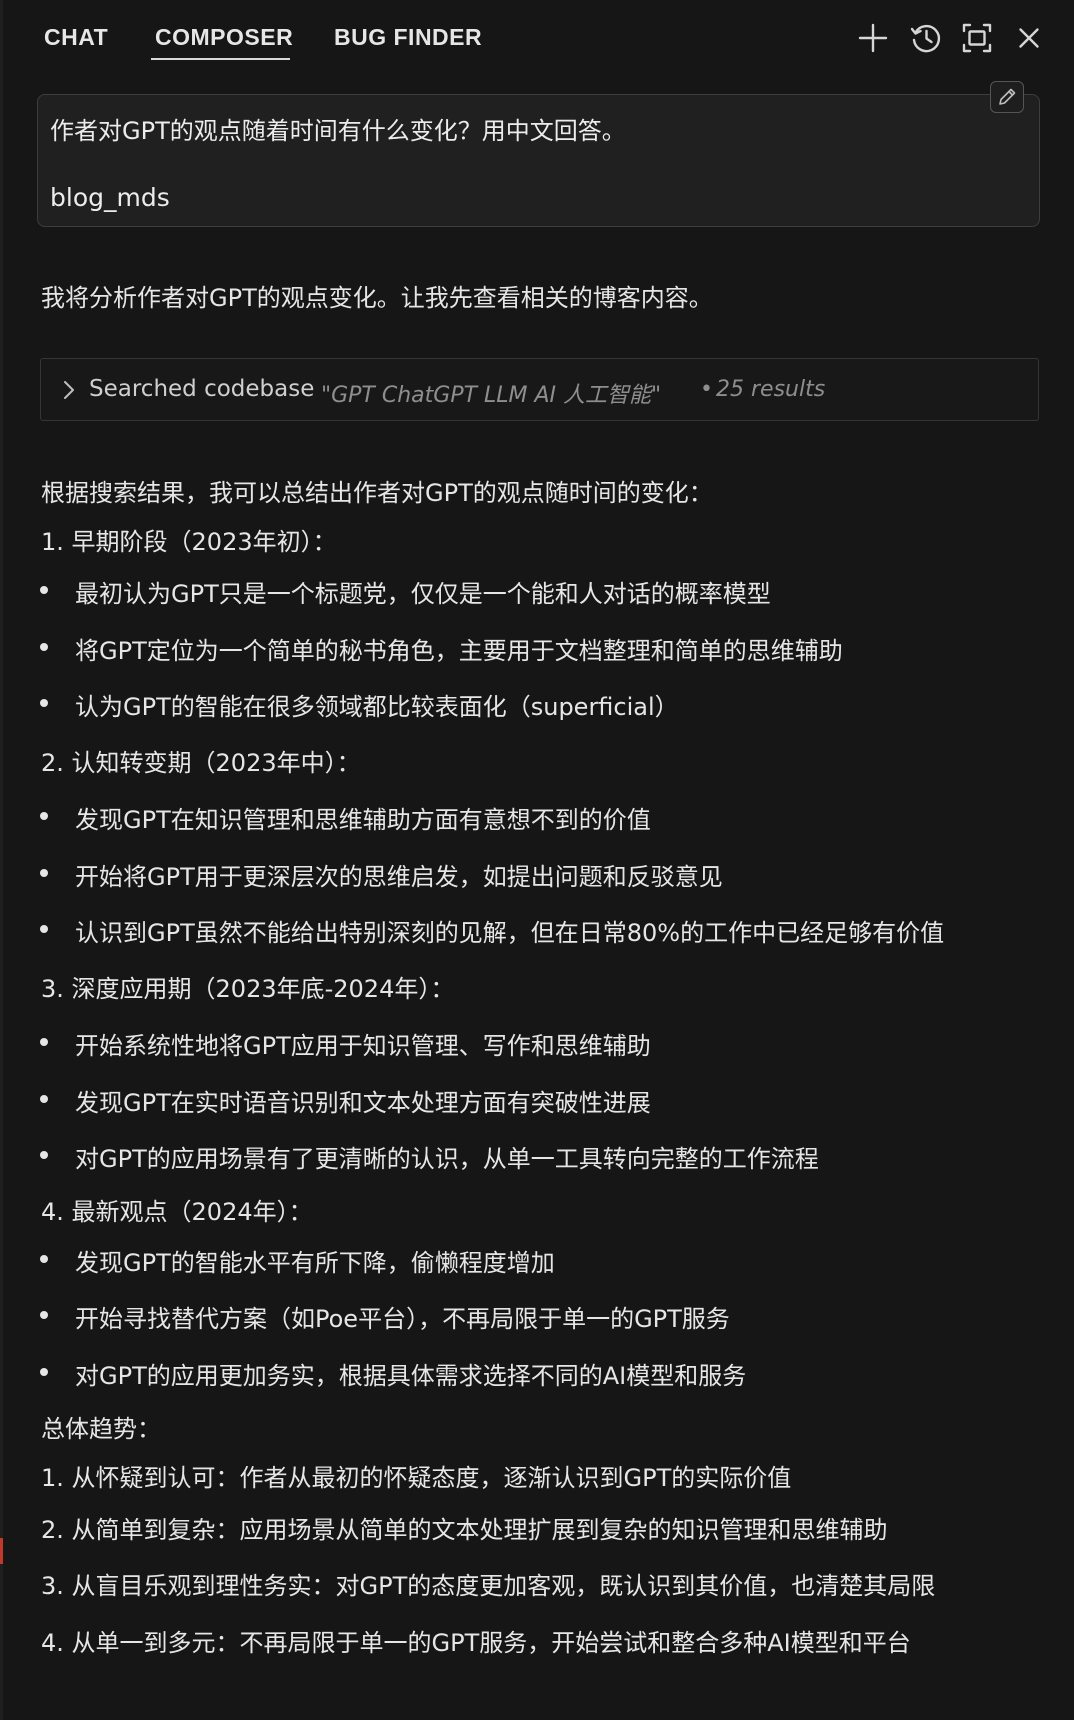 The image size is (1074, 1720). What do you see at coordinates (402, 1319) in the screenshot?
I see `list-item: 开始寻找替代方案（如Poe平台），不再局限于单一的GPT服务` at bounding box center [402, 1319].